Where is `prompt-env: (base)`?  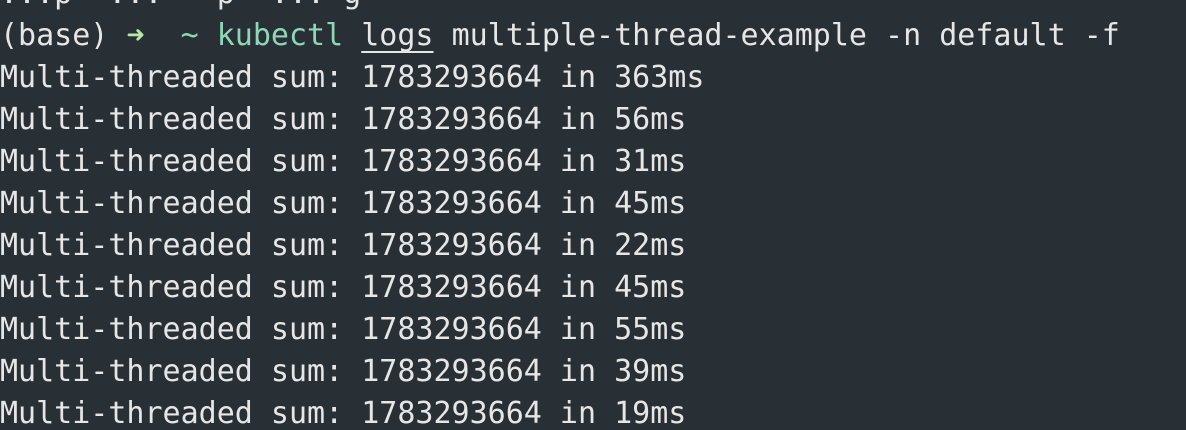
prompt-env: (base) is located at coordinates (54, 35).